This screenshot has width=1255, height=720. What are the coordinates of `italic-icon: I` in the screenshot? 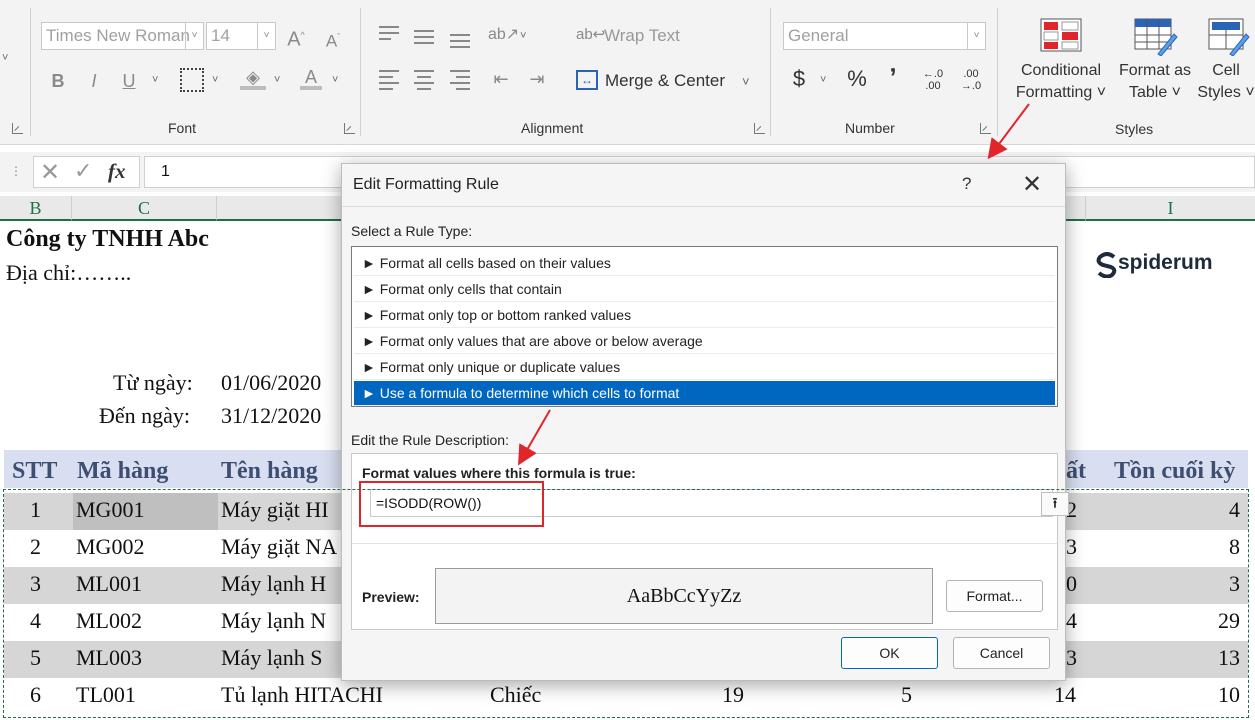 It's located at (94, 81).